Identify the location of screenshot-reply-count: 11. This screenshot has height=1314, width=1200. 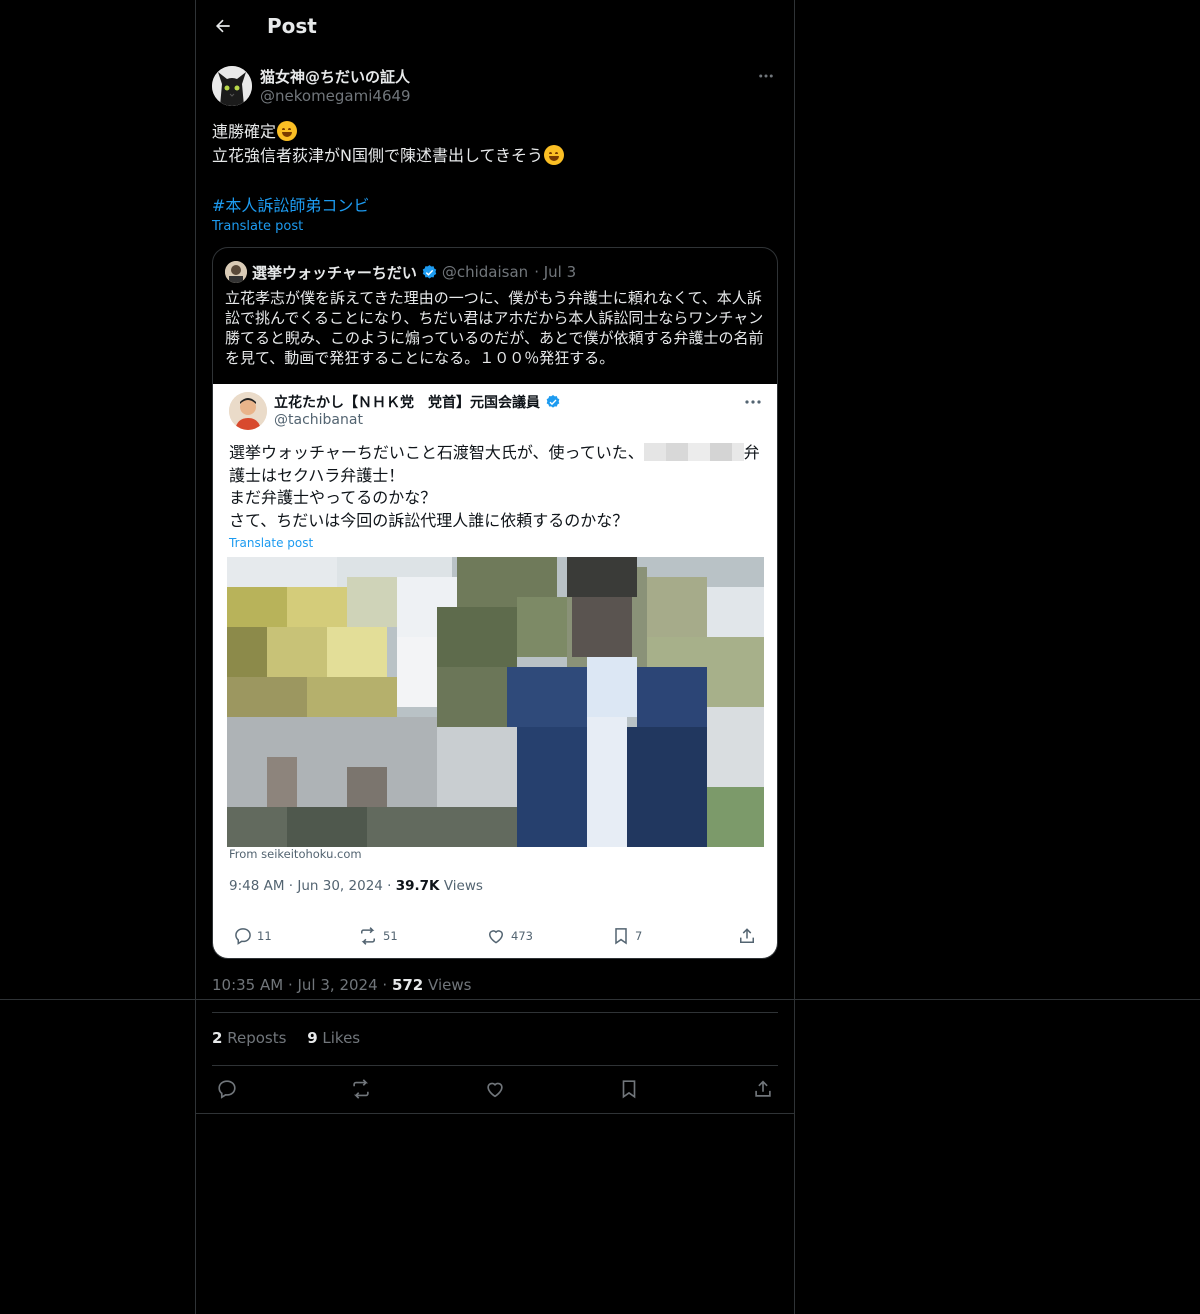
(264, 936).